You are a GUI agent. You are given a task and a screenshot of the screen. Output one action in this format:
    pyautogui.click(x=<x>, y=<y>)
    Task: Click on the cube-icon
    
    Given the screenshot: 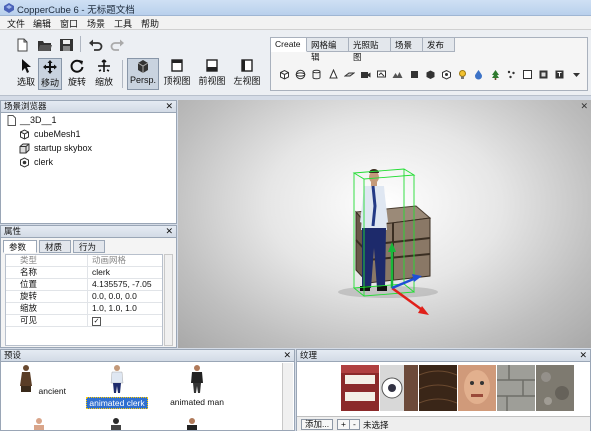 What is the action you would take?
    pyautogui.click(x=284, y=74)
    